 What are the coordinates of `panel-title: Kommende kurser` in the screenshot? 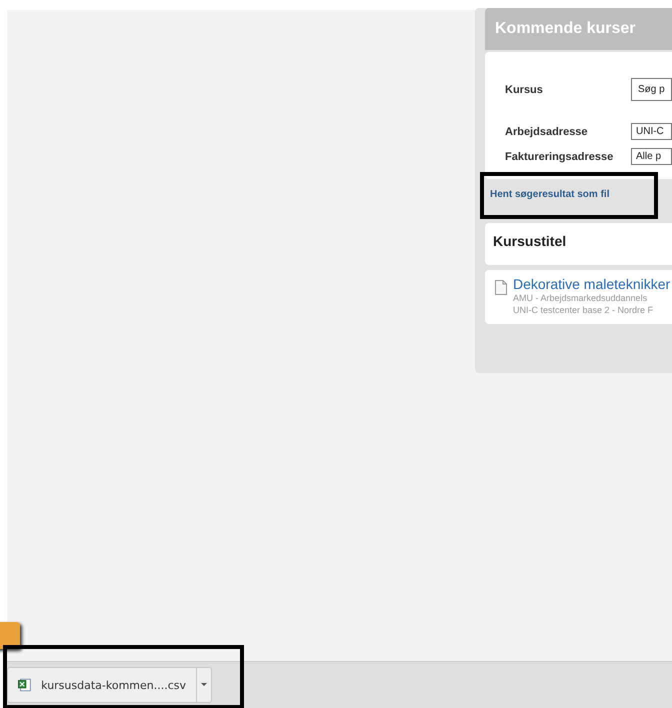 It's located at (578, 29).